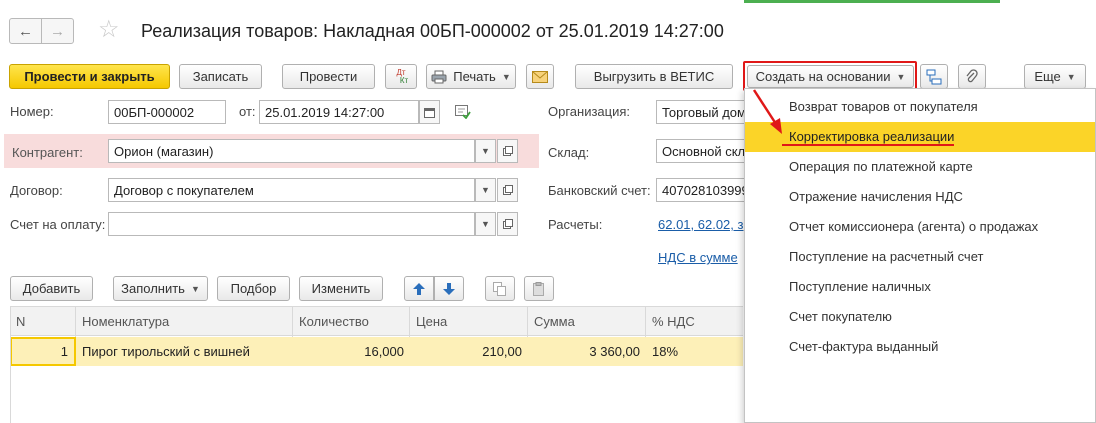 The image size is (1096, 423). Describe the element at coordinates (920, 347) in the screenshot. I see `menu-item-issued-invoice: Счет-фактура выданный` at that location.